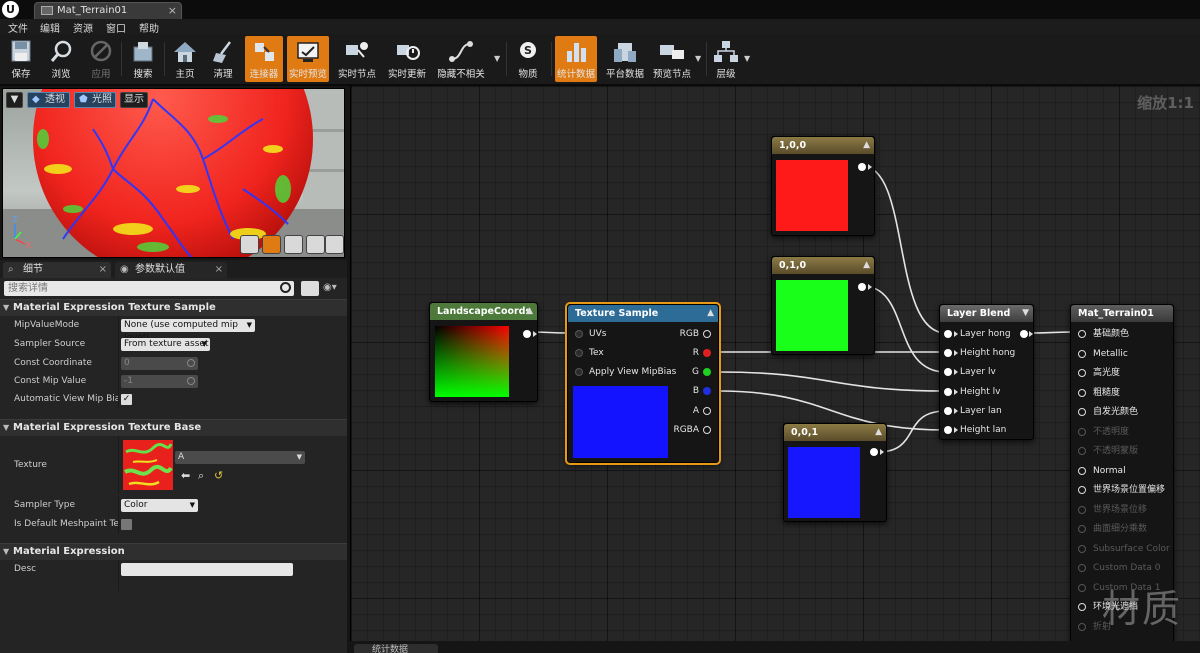 The width and height of the screenshot is (1200, 653). I want to click on auto-view-mip-bias-checkbox: ✓, so click(126, 399).